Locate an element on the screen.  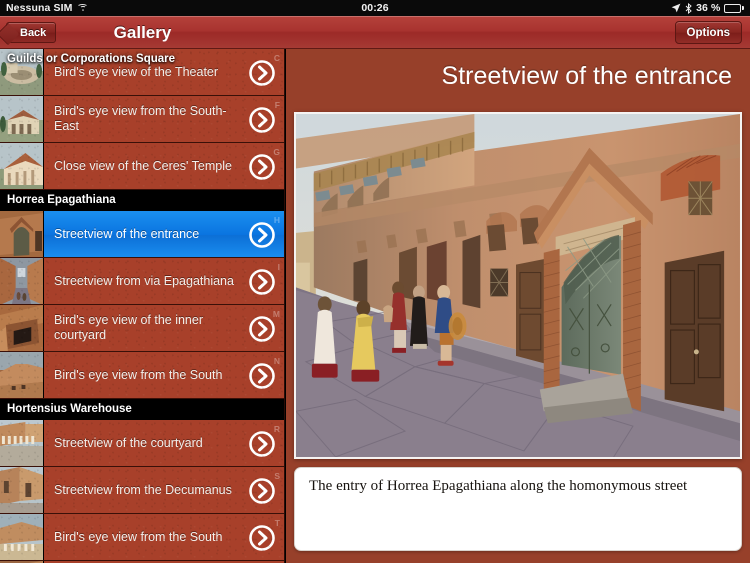
temple-aerial-southeast-thumb is located at coordinates (22, 119).